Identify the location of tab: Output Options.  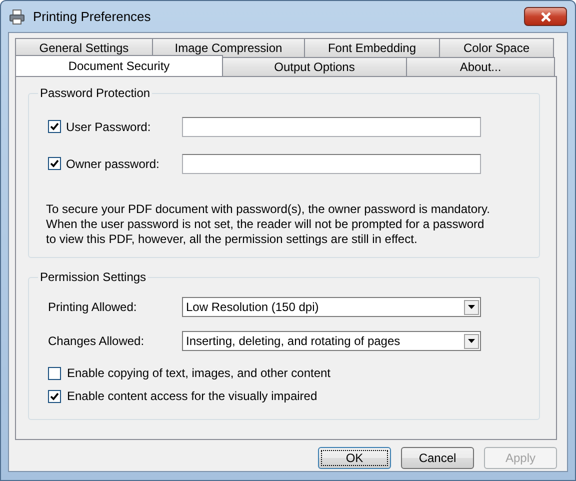
(314, 66).